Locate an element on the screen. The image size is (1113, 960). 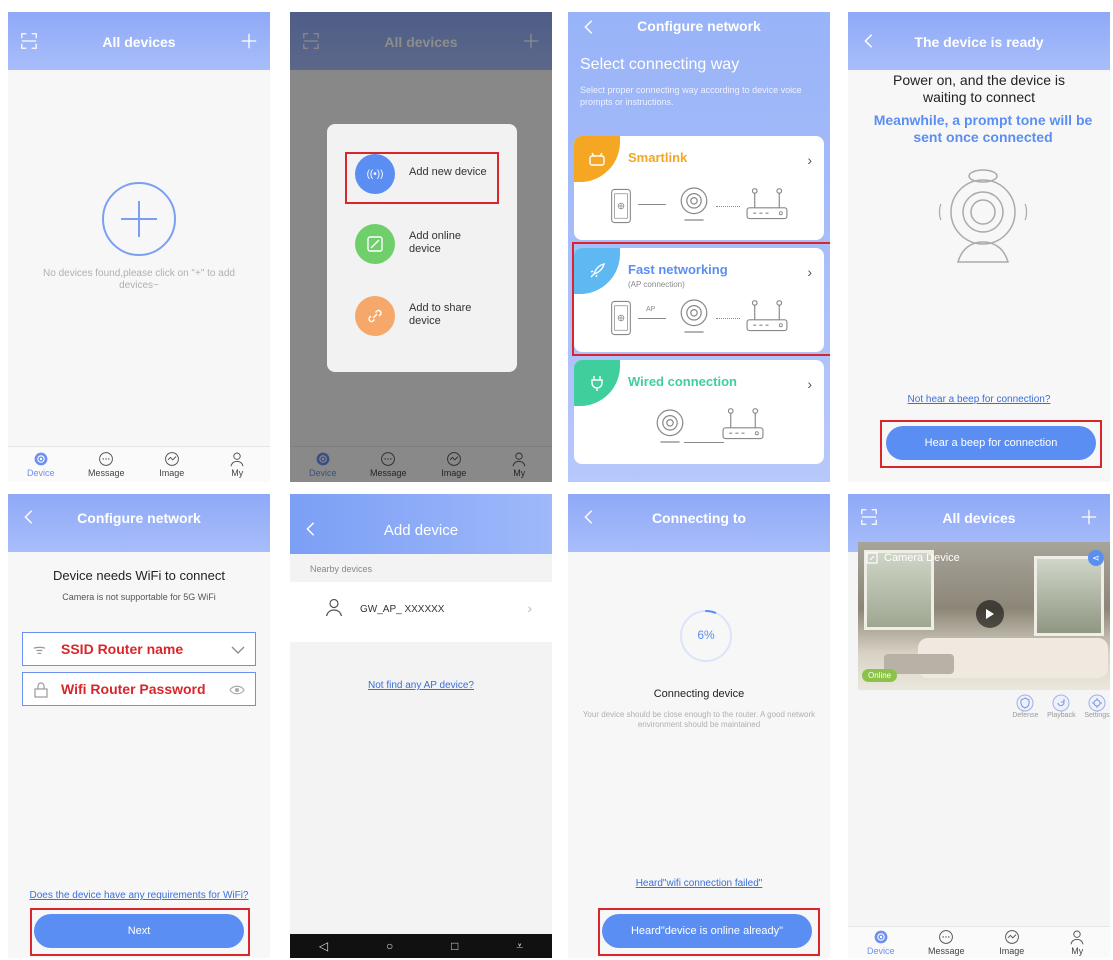
status-text: Connecting device is located at coordinates (699, 694).